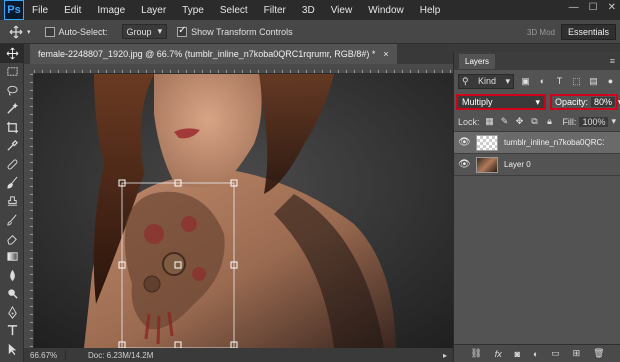 This screenshot has width=620, height=362. What do you see at coordinates (243, 69) in the screenshot?
I see `horizontal-ruler` at bounding box center [243, 69].